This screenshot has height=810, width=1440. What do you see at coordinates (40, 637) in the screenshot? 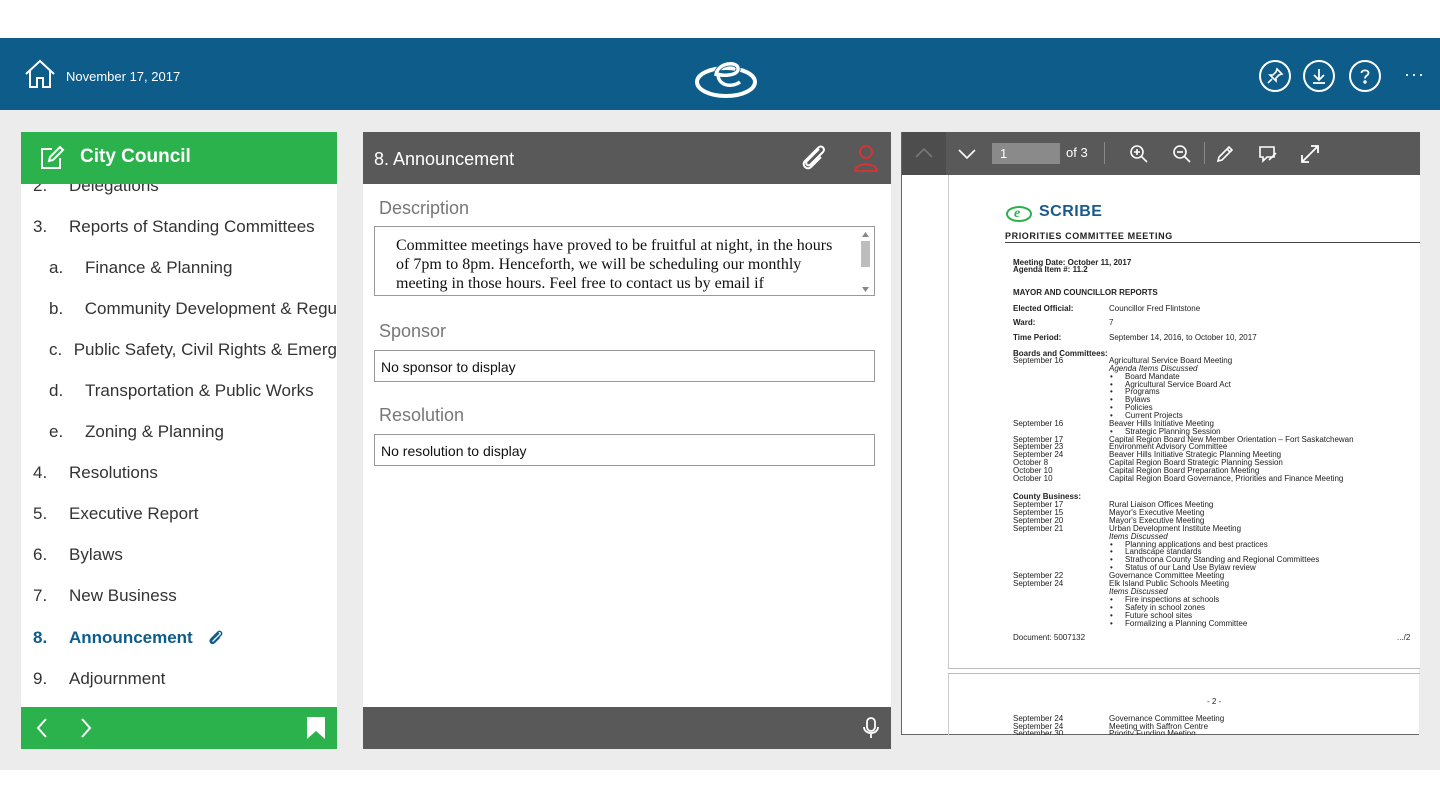
I see `item-number: 8.` at bounding box center [40, 637].